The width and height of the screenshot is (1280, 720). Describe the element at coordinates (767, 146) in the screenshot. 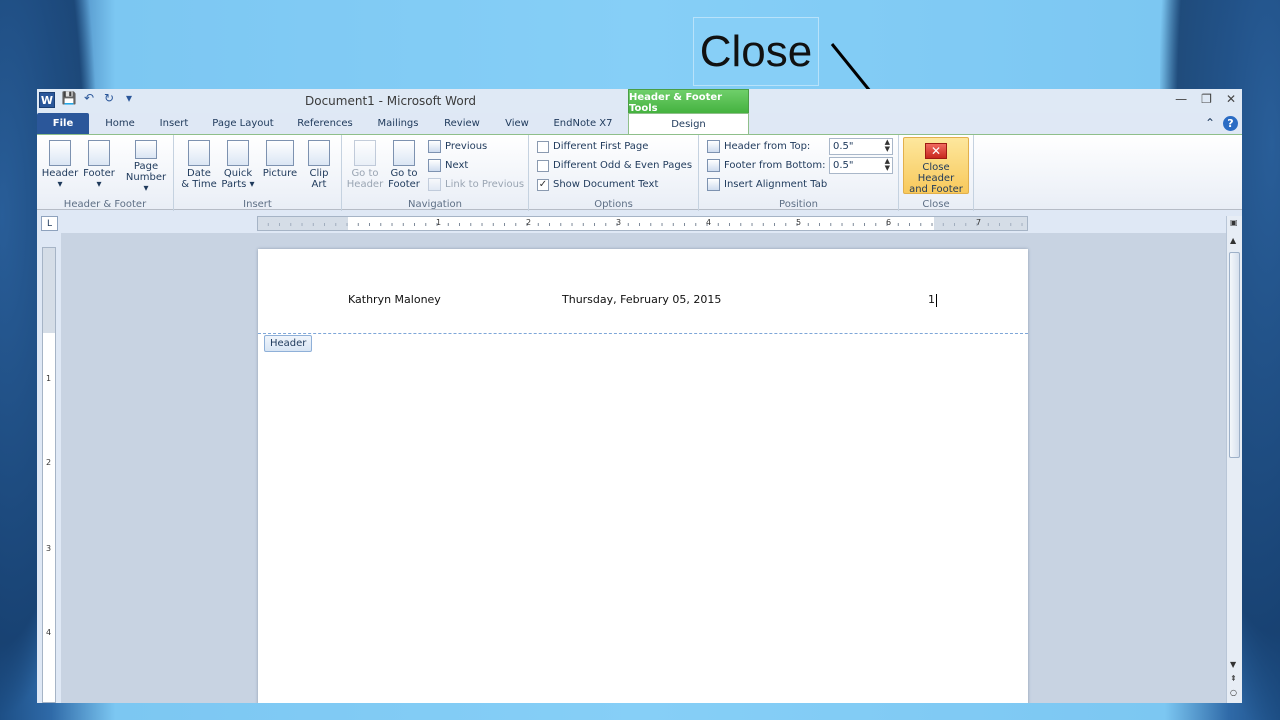

I see `header-from-top-label: Header from Top:` at that location.